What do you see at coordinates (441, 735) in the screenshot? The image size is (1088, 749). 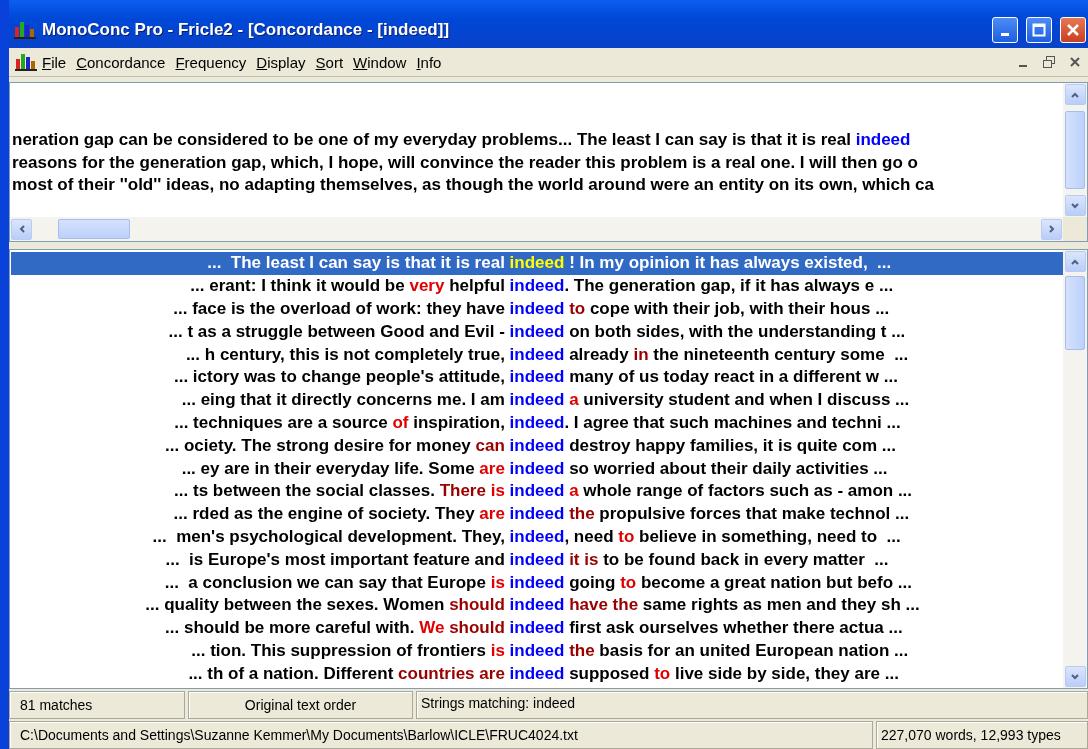 I see `file-path: C:\Documents and Settings\Suzanne Kemmer\My Documents\Barlow\ICLE\FRUC4024.txt` at bounding box center [441, 735].